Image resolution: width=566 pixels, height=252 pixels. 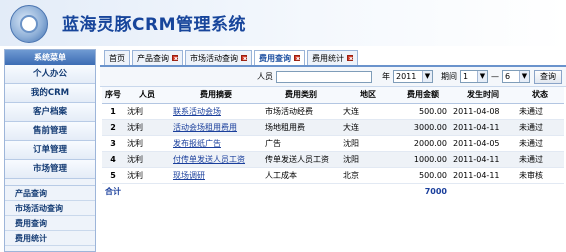 I want to click on row-amount: 3000.00, so click(x=423, y=127).